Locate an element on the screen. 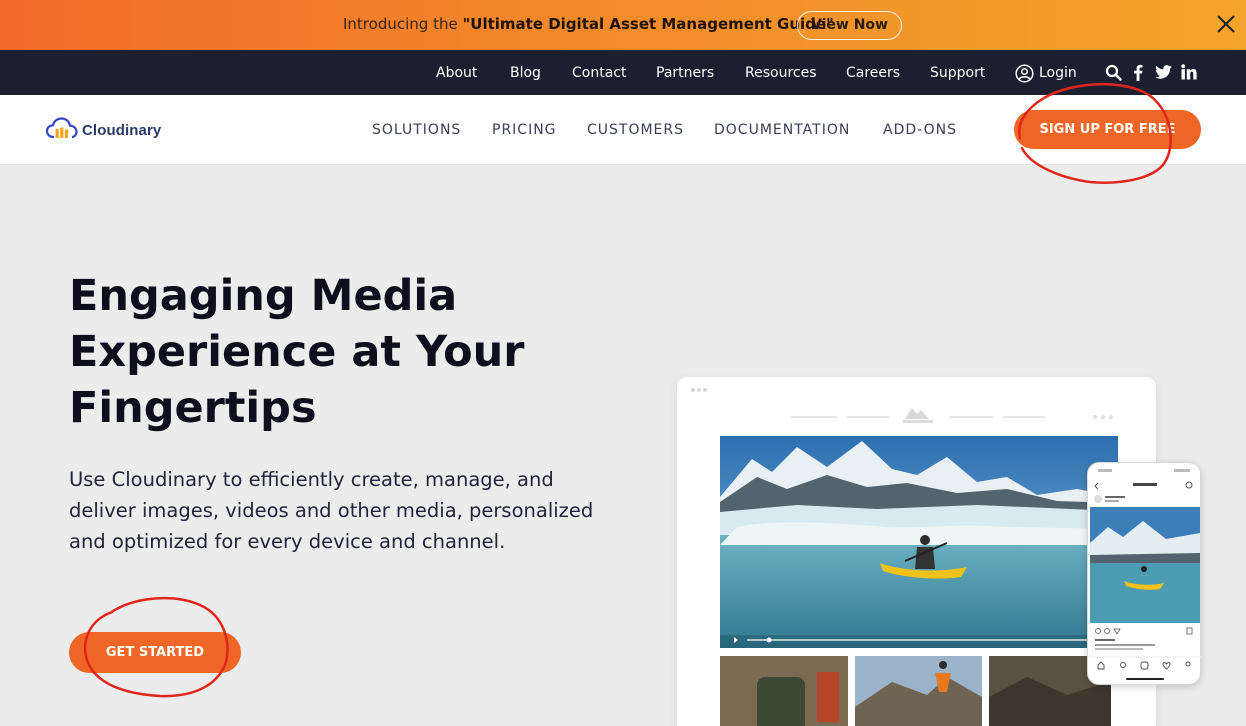  search-icon is located at coordinates (1113, 72).